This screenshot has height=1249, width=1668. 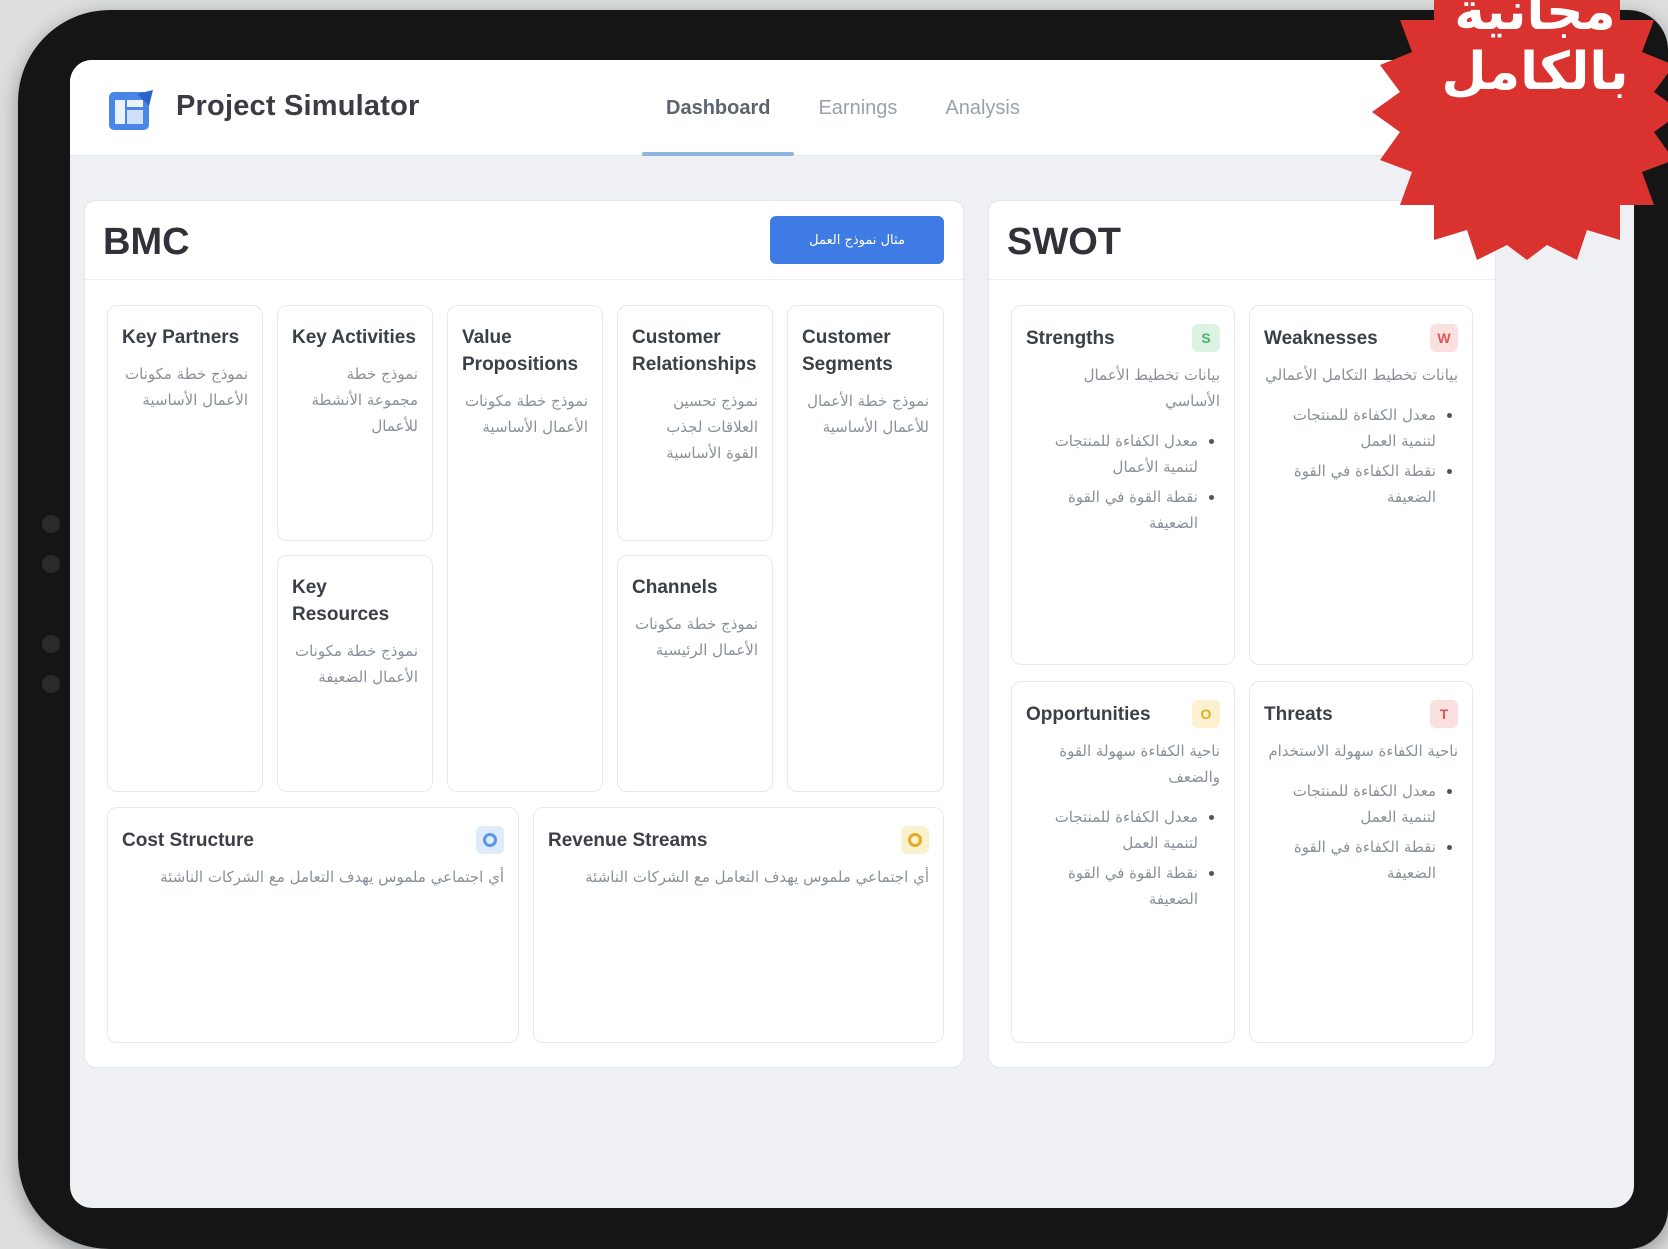 I want to click on bmc-example-button: مثال نموذج العمل, so click(x=857, y=240).